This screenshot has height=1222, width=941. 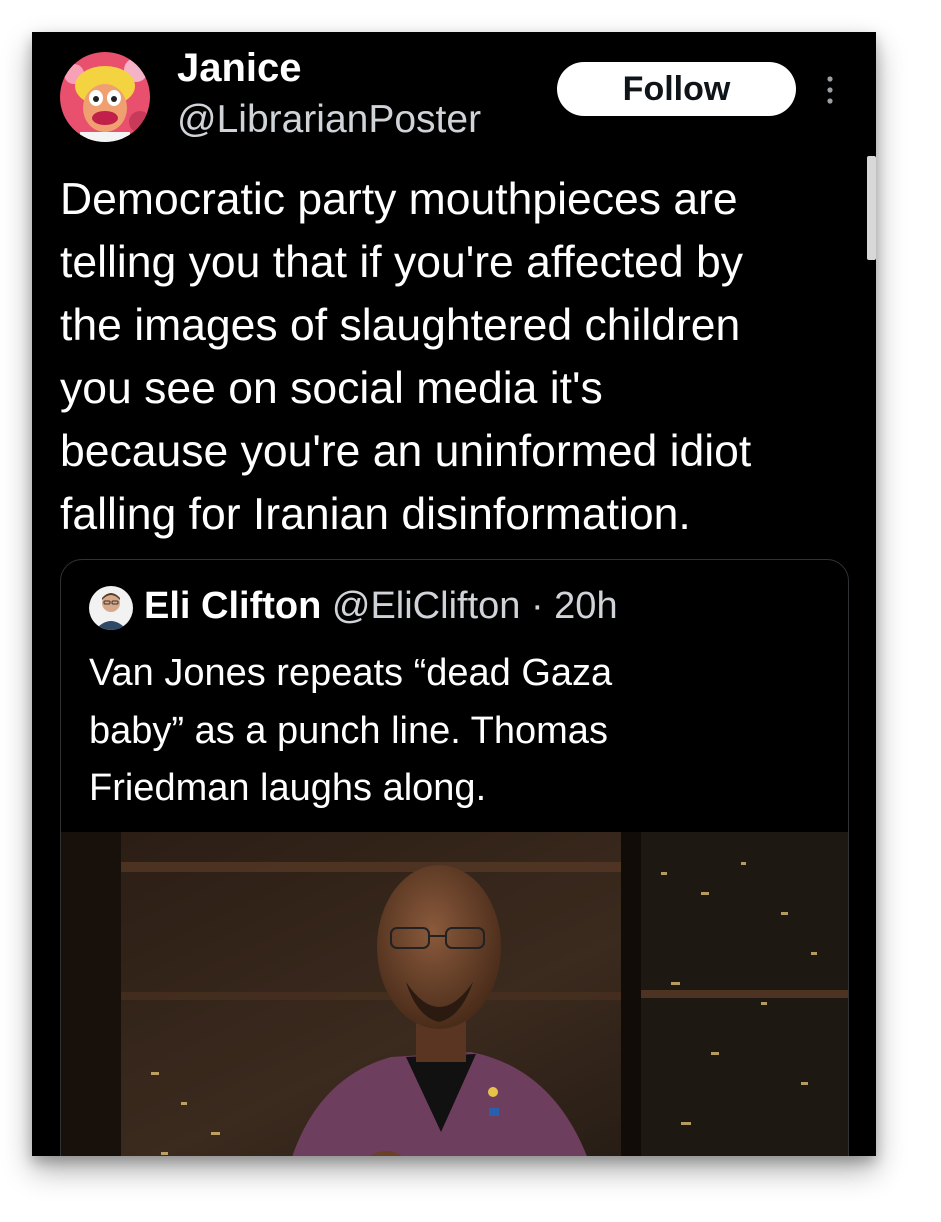 What do you see at coordinates (348, 730) in the screenshot?
I see `quoted-text-line: baby” as a punch line. Thomas` at bounding box center [348, 730].